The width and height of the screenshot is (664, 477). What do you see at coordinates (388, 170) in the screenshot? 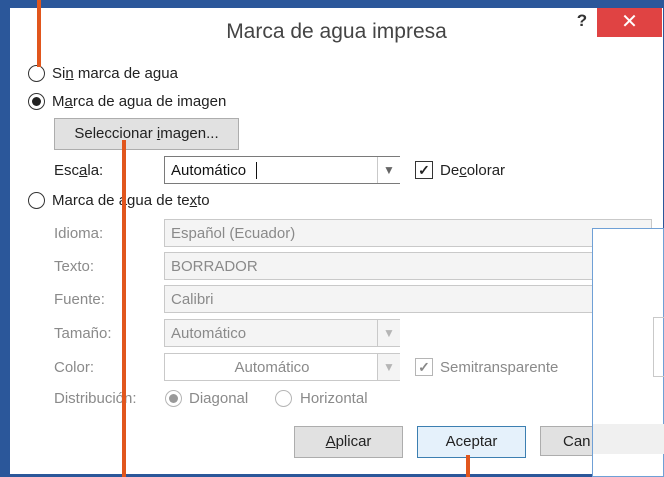
I see `scale-dropdown-chevron-down-icon: ▼` at bounding box center [388, 170].